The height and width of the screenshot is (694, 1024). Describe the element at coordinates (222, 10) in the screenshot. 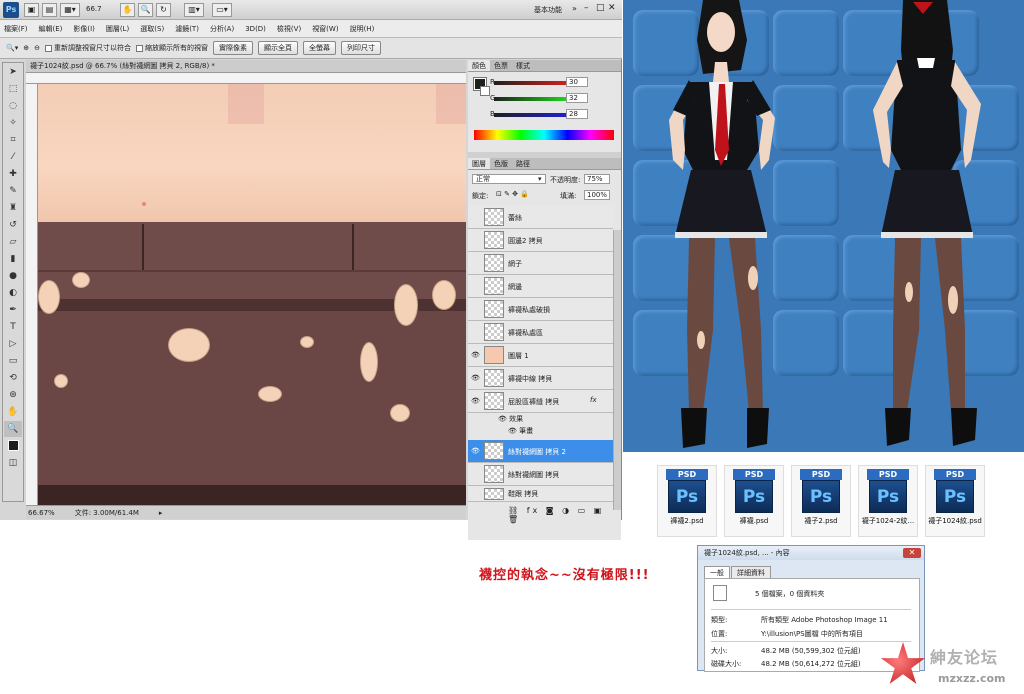

I see `screen-mode-icon: ▭▾` at that location.